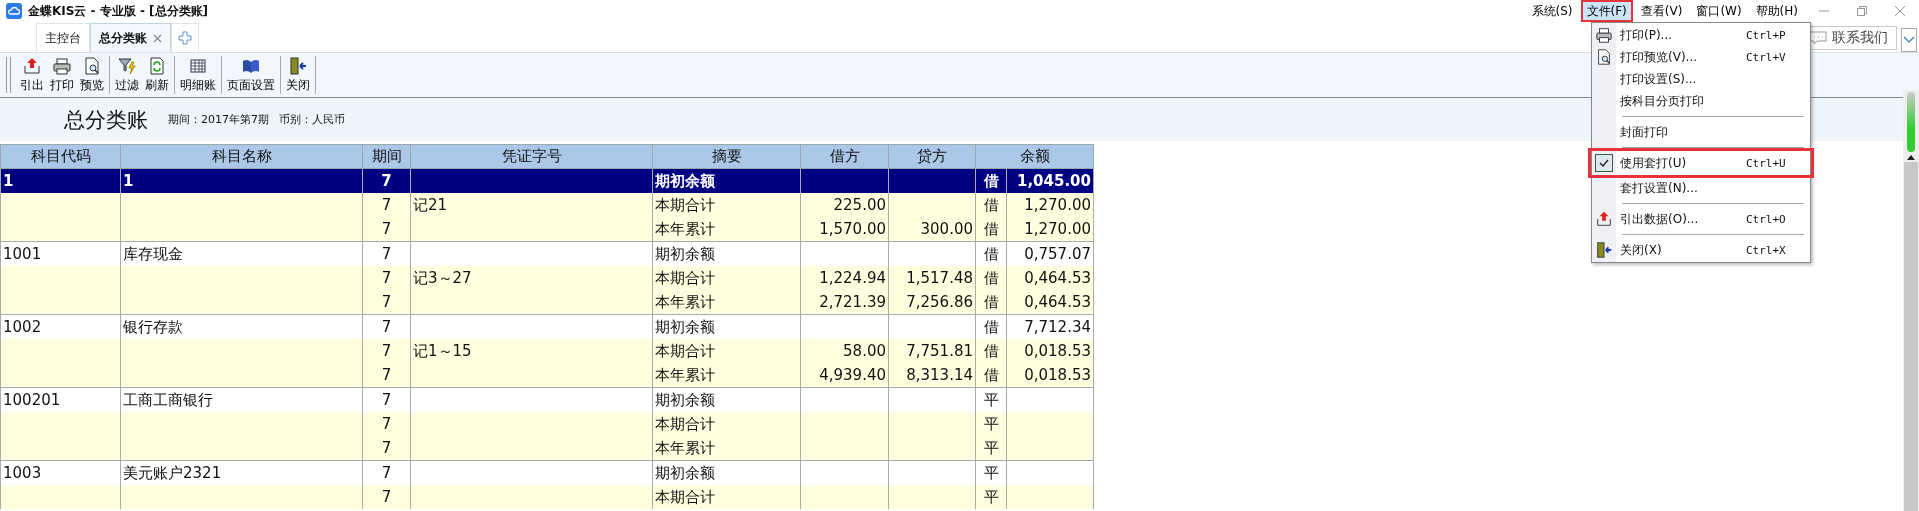 This screenshot has height=511, width=1919. What do you see at coordinates (932, 229) in the screenshot?
I see `table-cell: 300.00` at bounding box center [932, 229].